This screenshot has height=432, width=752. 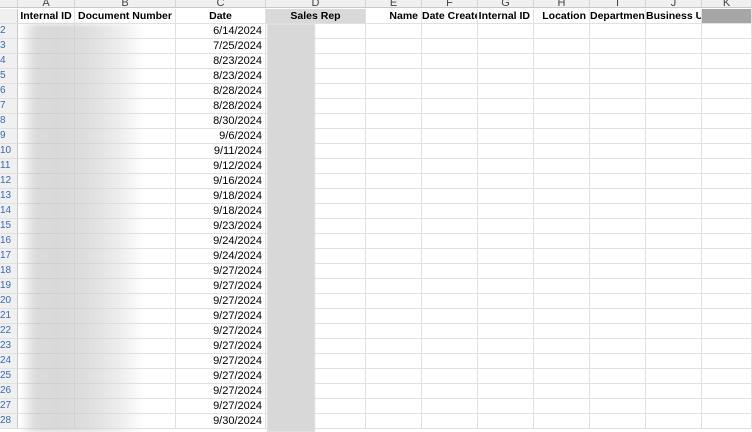 I want to click on row-number: 19, so click(x=9, y=286).